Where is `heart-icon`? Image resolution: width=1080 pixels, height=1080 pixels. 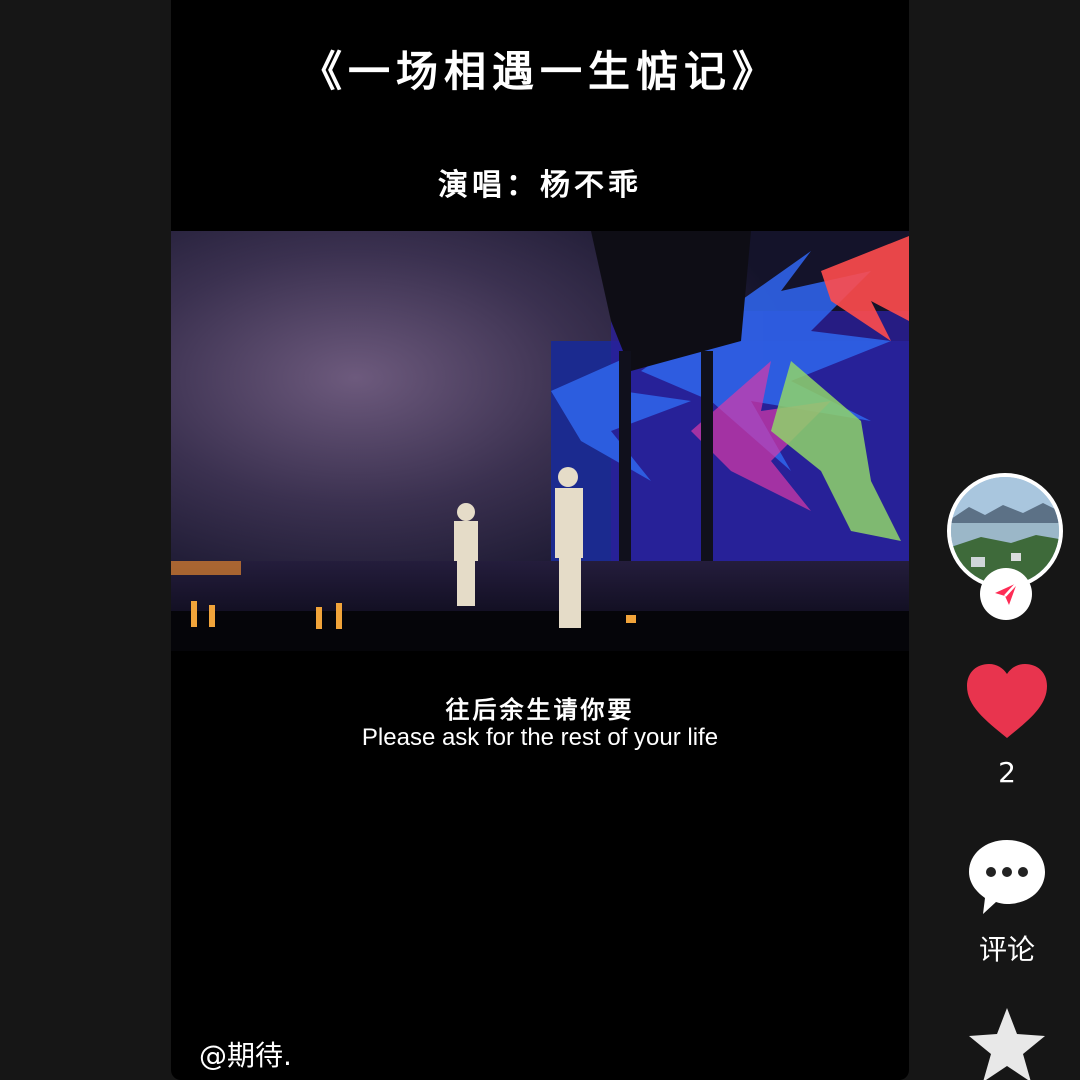 heart-icon is located at coordinates (1007, 701).